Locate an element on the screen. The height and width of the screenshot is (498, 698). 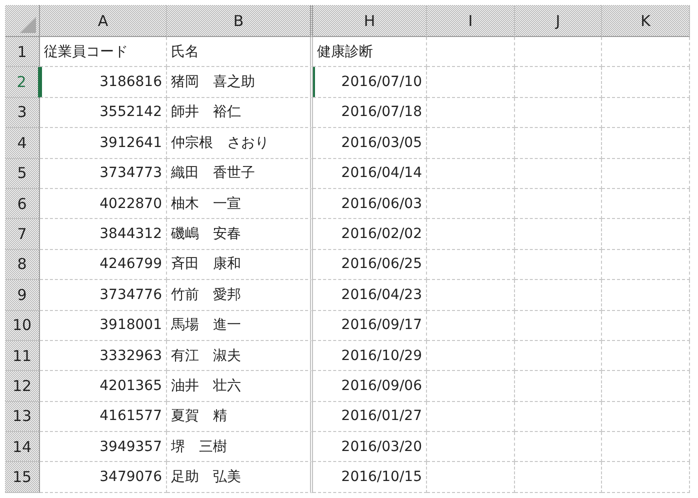
row-header: 7 is located at coordinates (22, 234).